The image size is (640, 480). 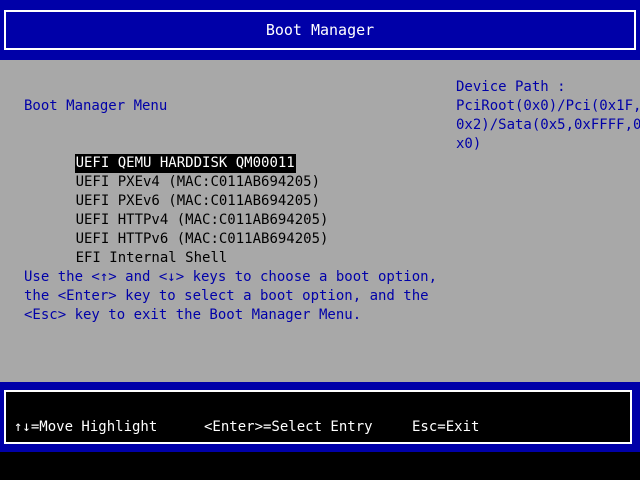 What do you see at coordinates (511, 87) in the screenshot?
I see `device-path-label: Device Path :` at bounding box center [511, 87].